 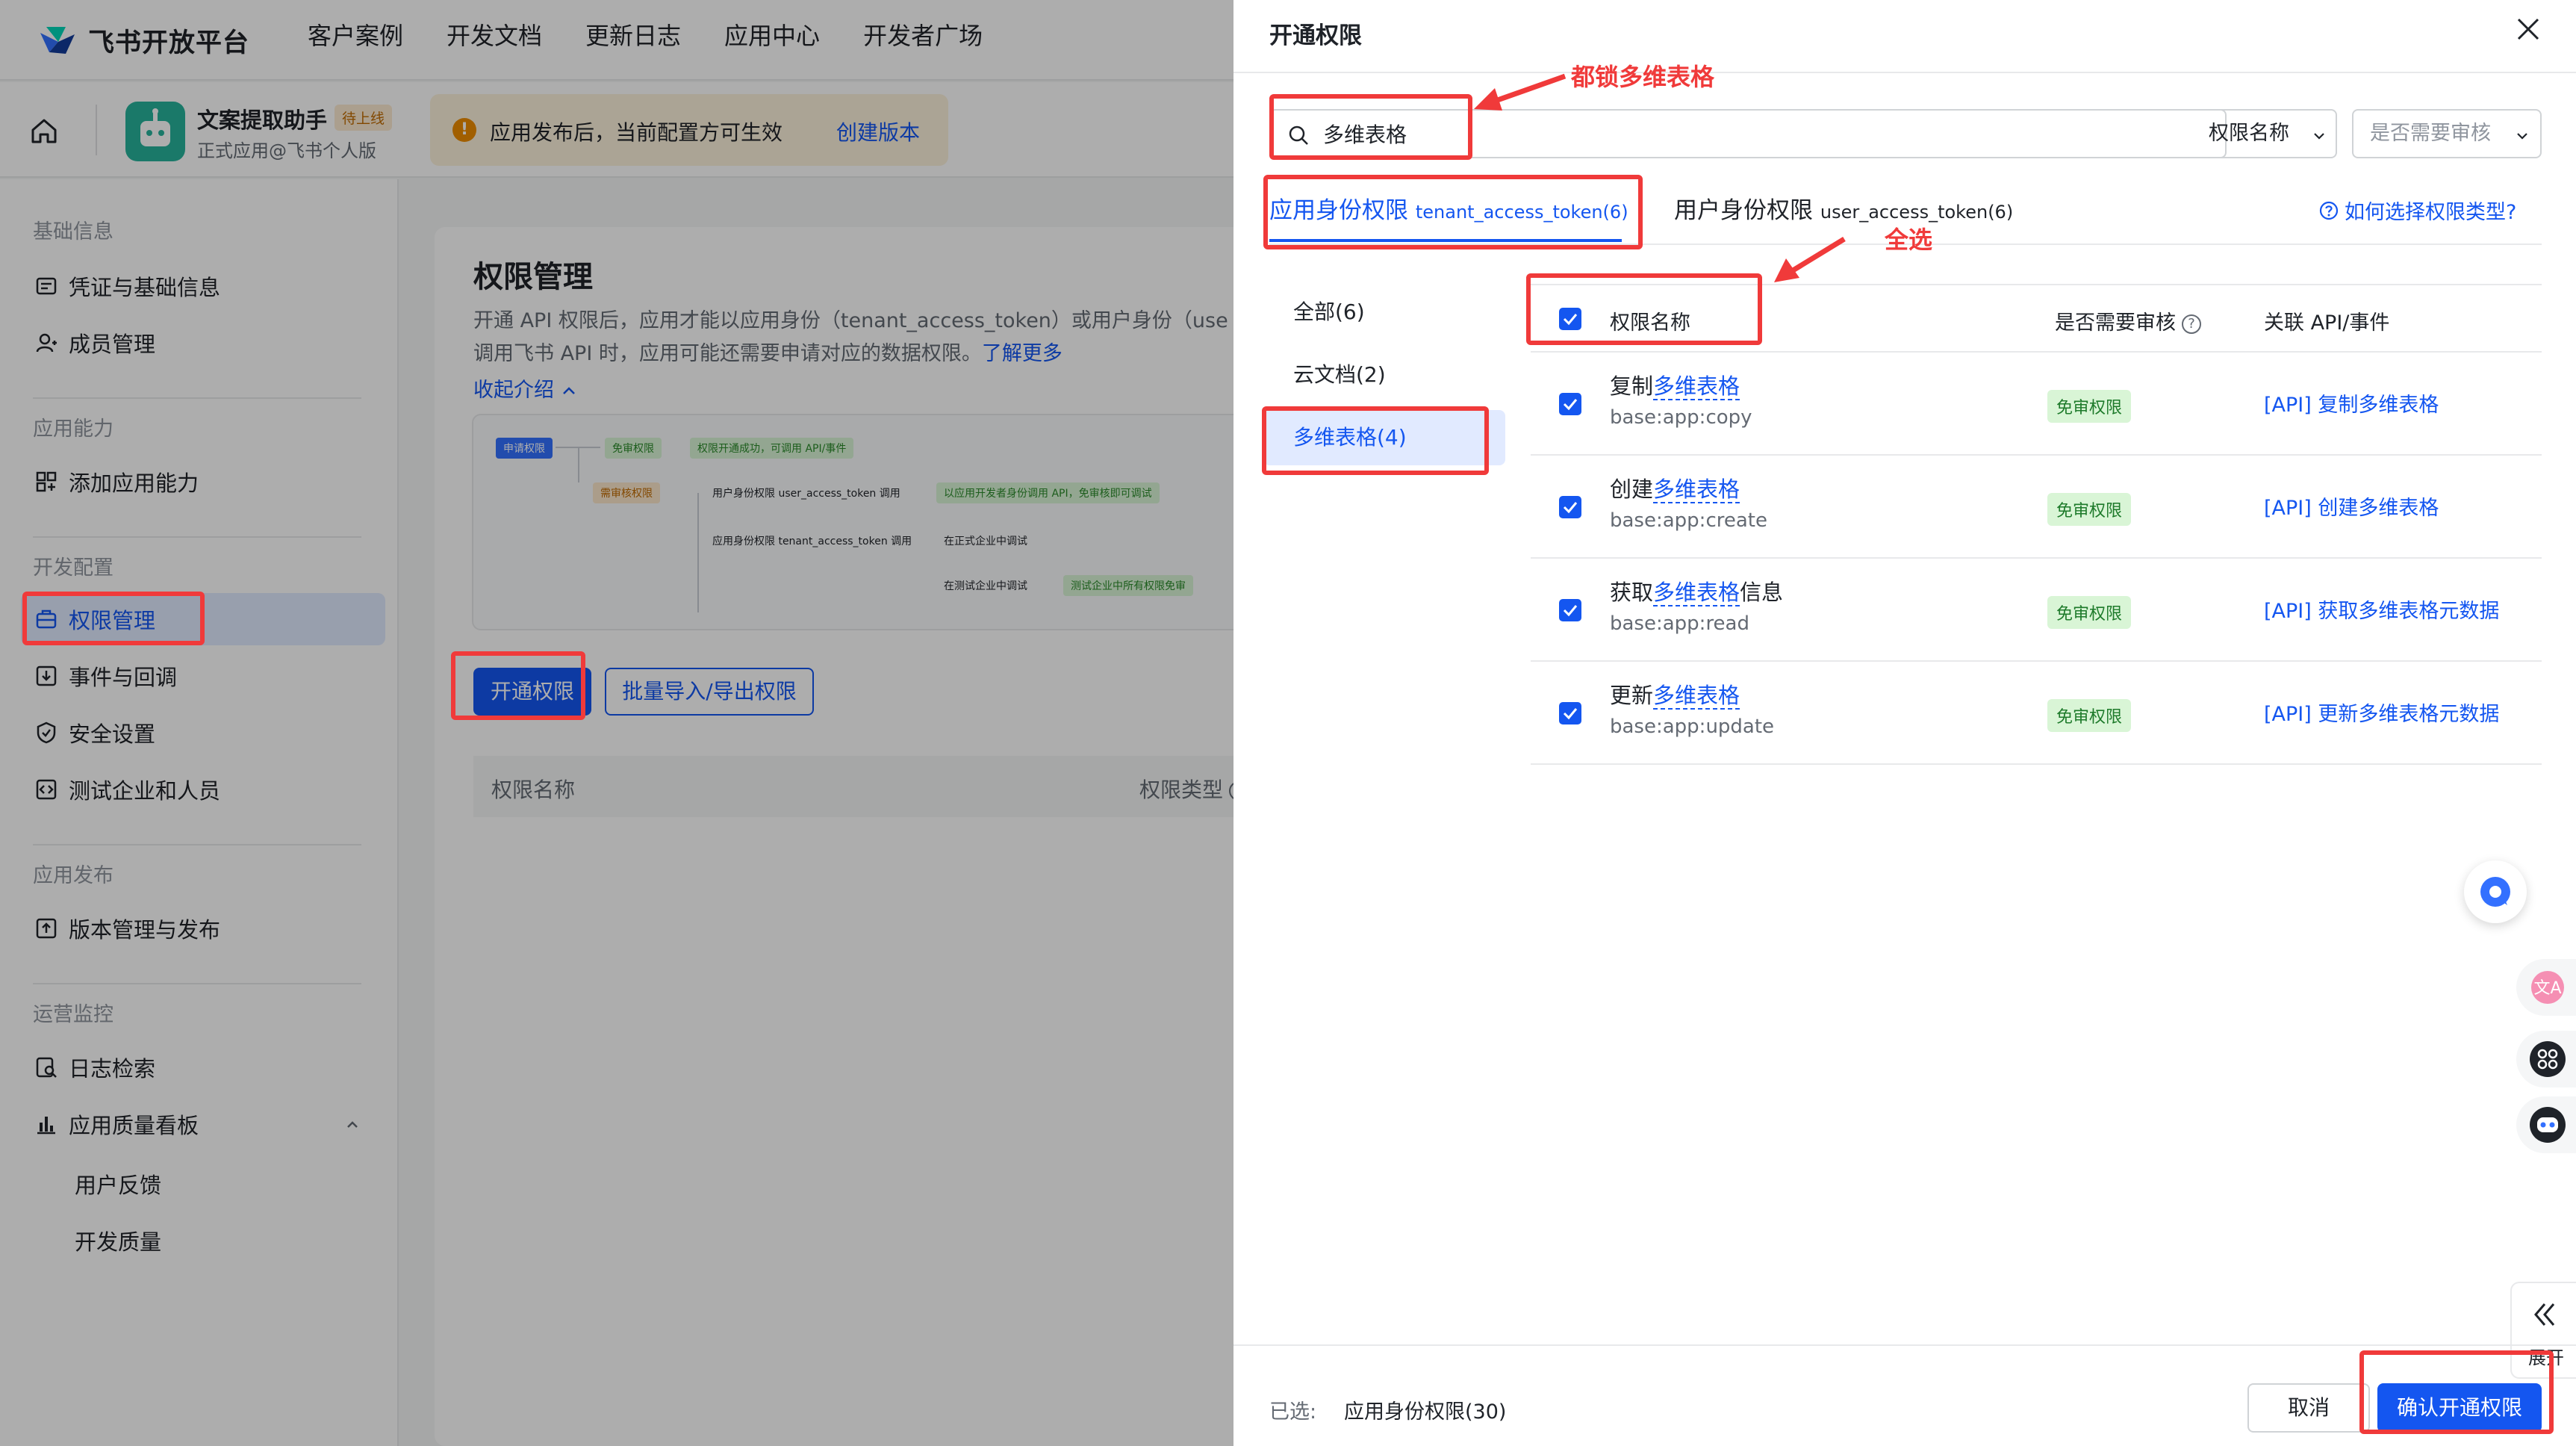 What do you see at coordinates (1370, 127) in the screenshot?
I see `annotation-box-search` at bounding box center [1370, 127].